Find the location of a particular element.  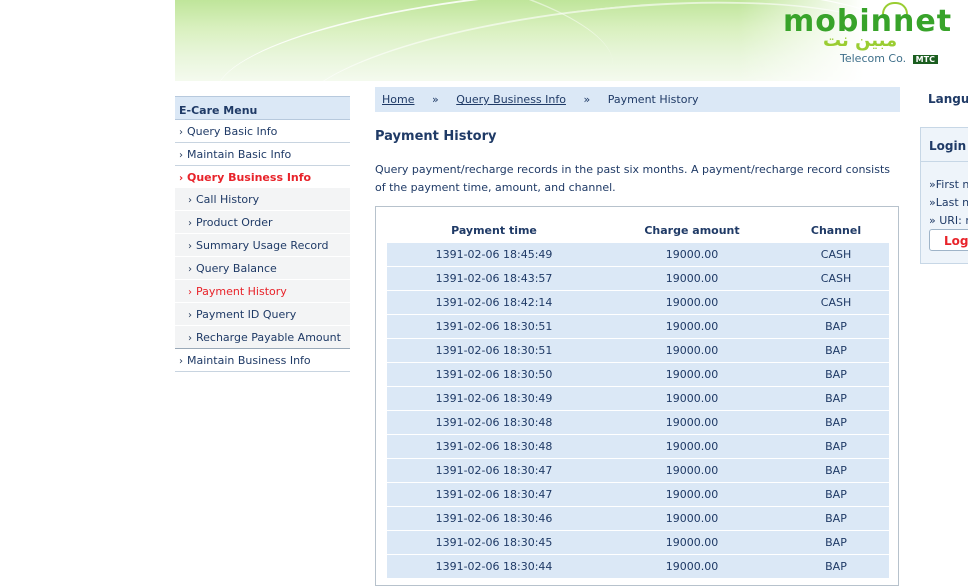

submenu-item-summary-usage-record: › Summary Usage Record is located at coordinates (262, 245).